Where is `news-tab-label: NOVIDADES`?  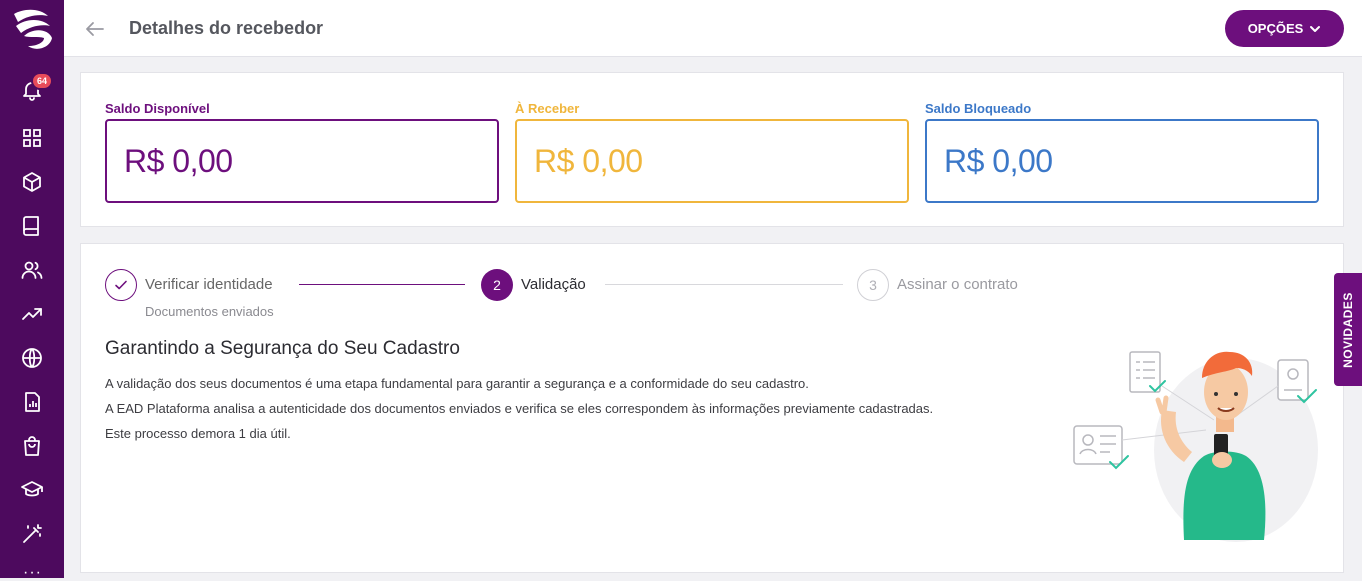 news-tab-label: NOVIDADES is located at coordinates (1348, 329).